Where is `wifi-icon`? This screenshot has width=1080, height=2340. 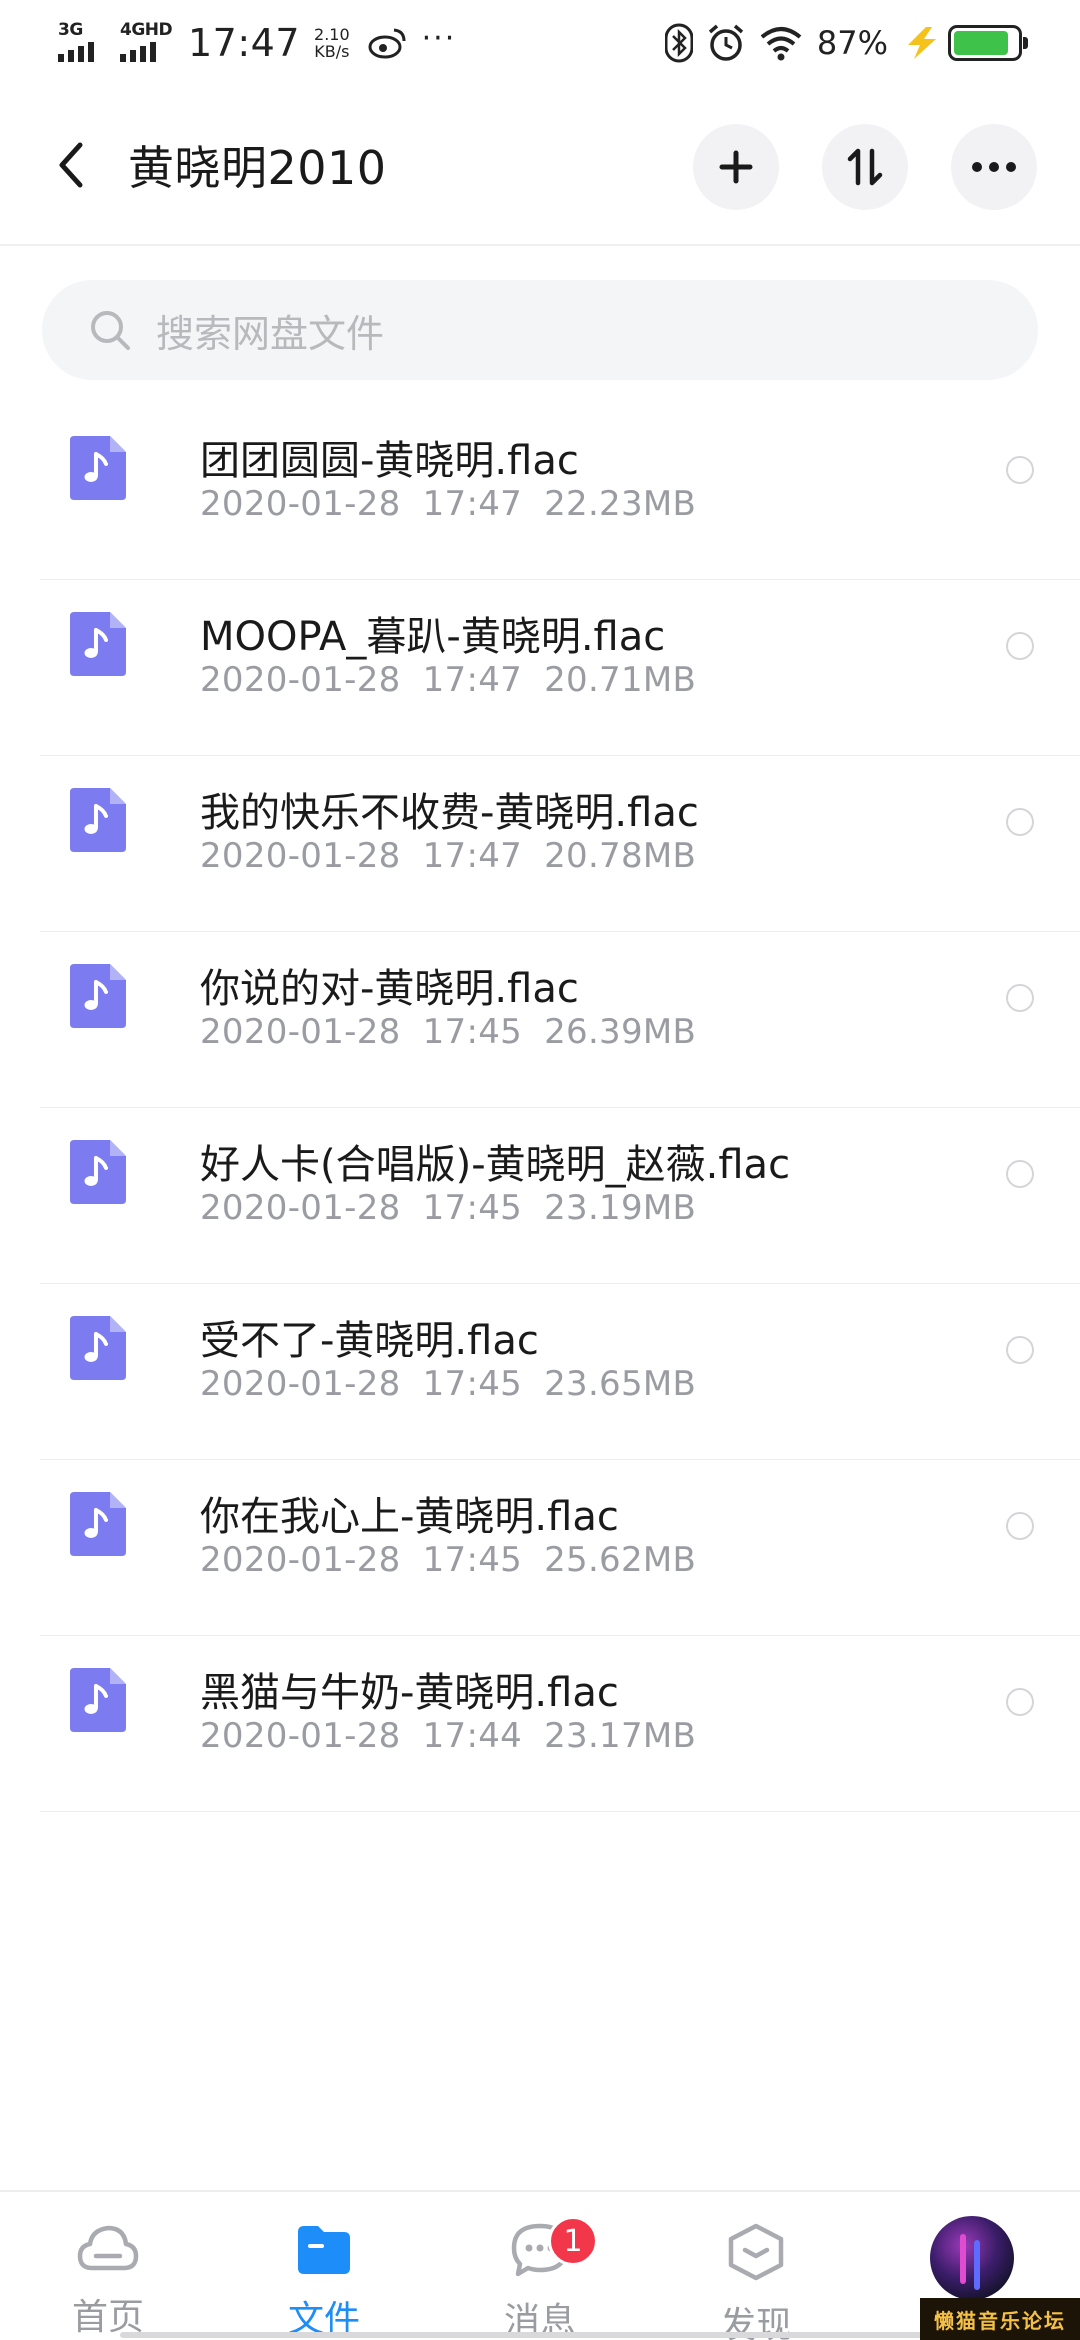 wifi-icon is located at coordinates (781, 44).